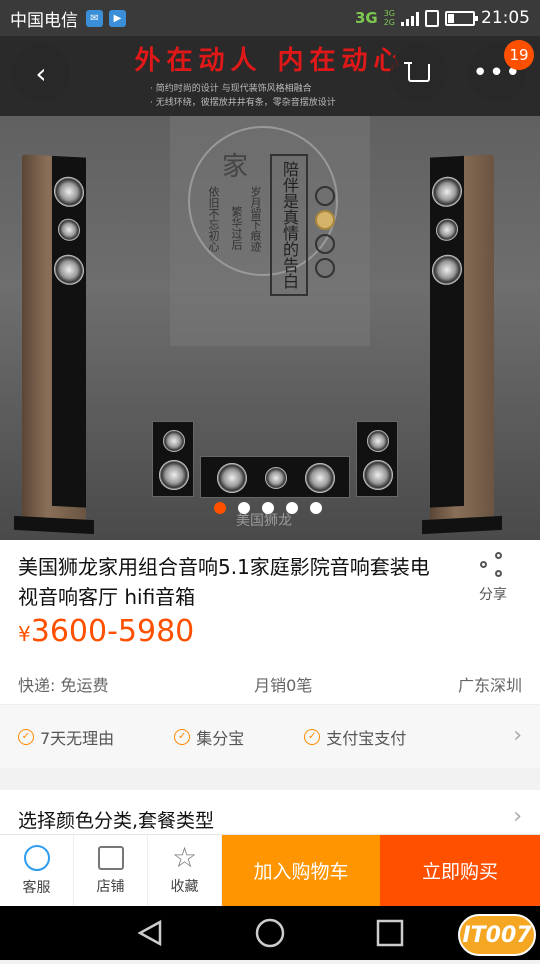  Describe the element at coordinates (66, 737) in the screenshot. I see `service-item: ✓ 7天无理由` at that location.